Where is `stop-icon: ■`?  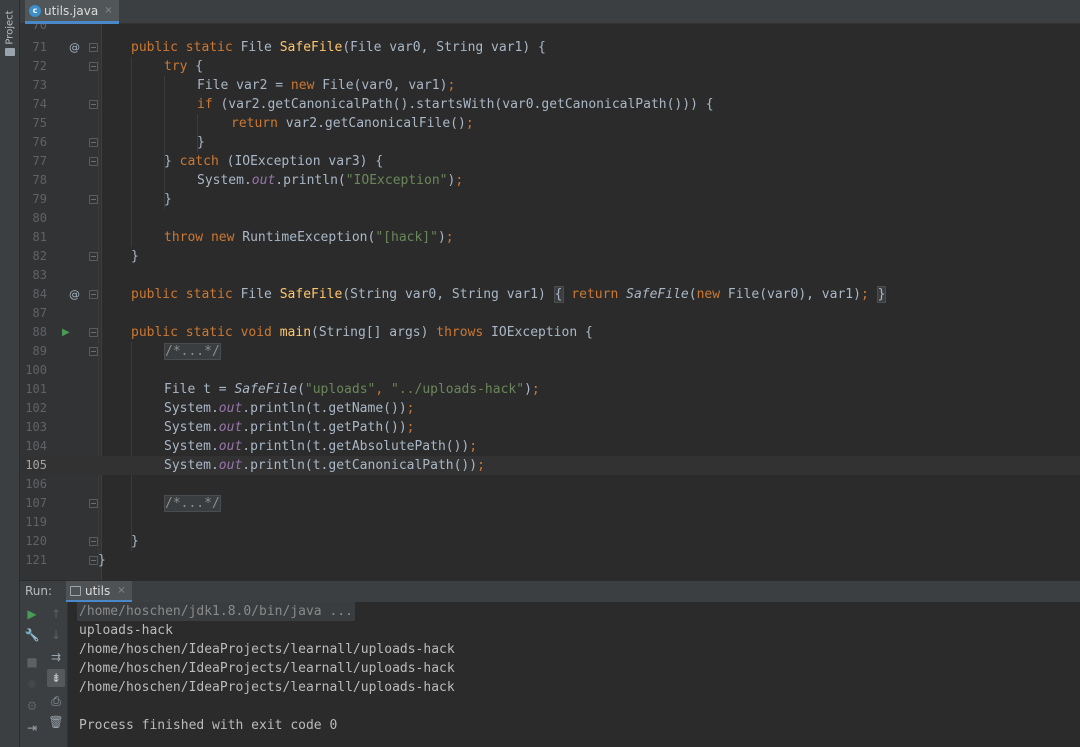 stop-icon: ■ is located at coordinates (32, 662).